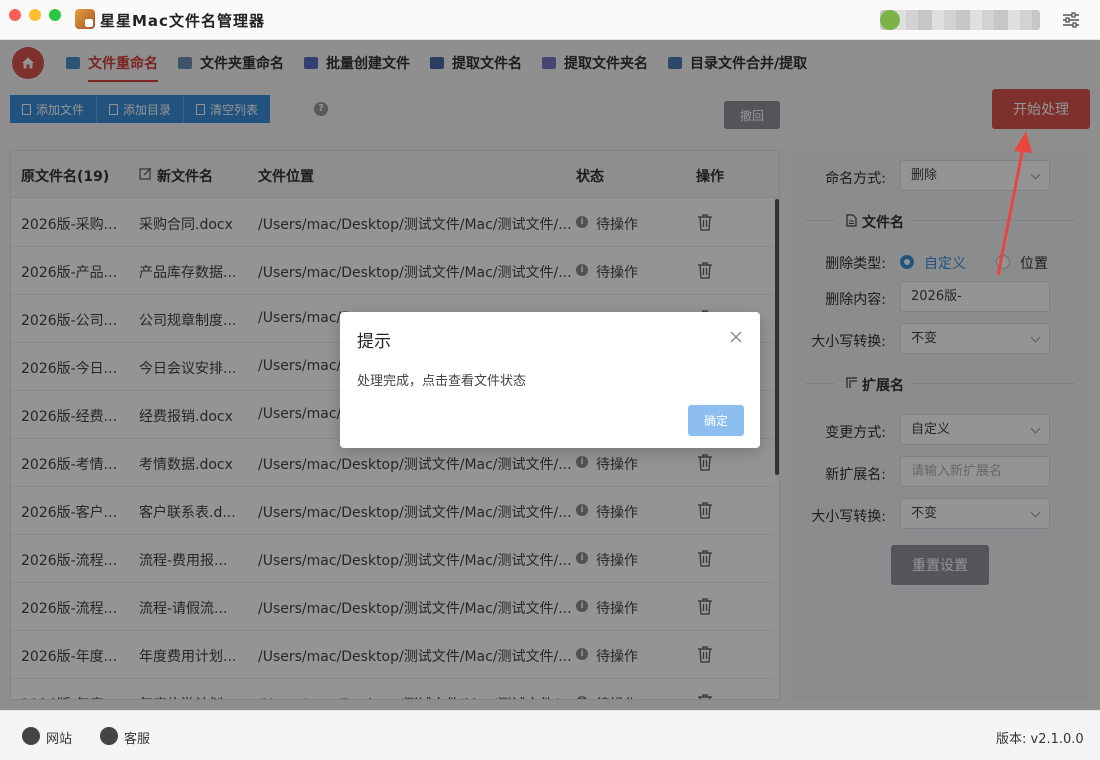  I want to click on dialog-ok-button: 确定, so click(716, 420).